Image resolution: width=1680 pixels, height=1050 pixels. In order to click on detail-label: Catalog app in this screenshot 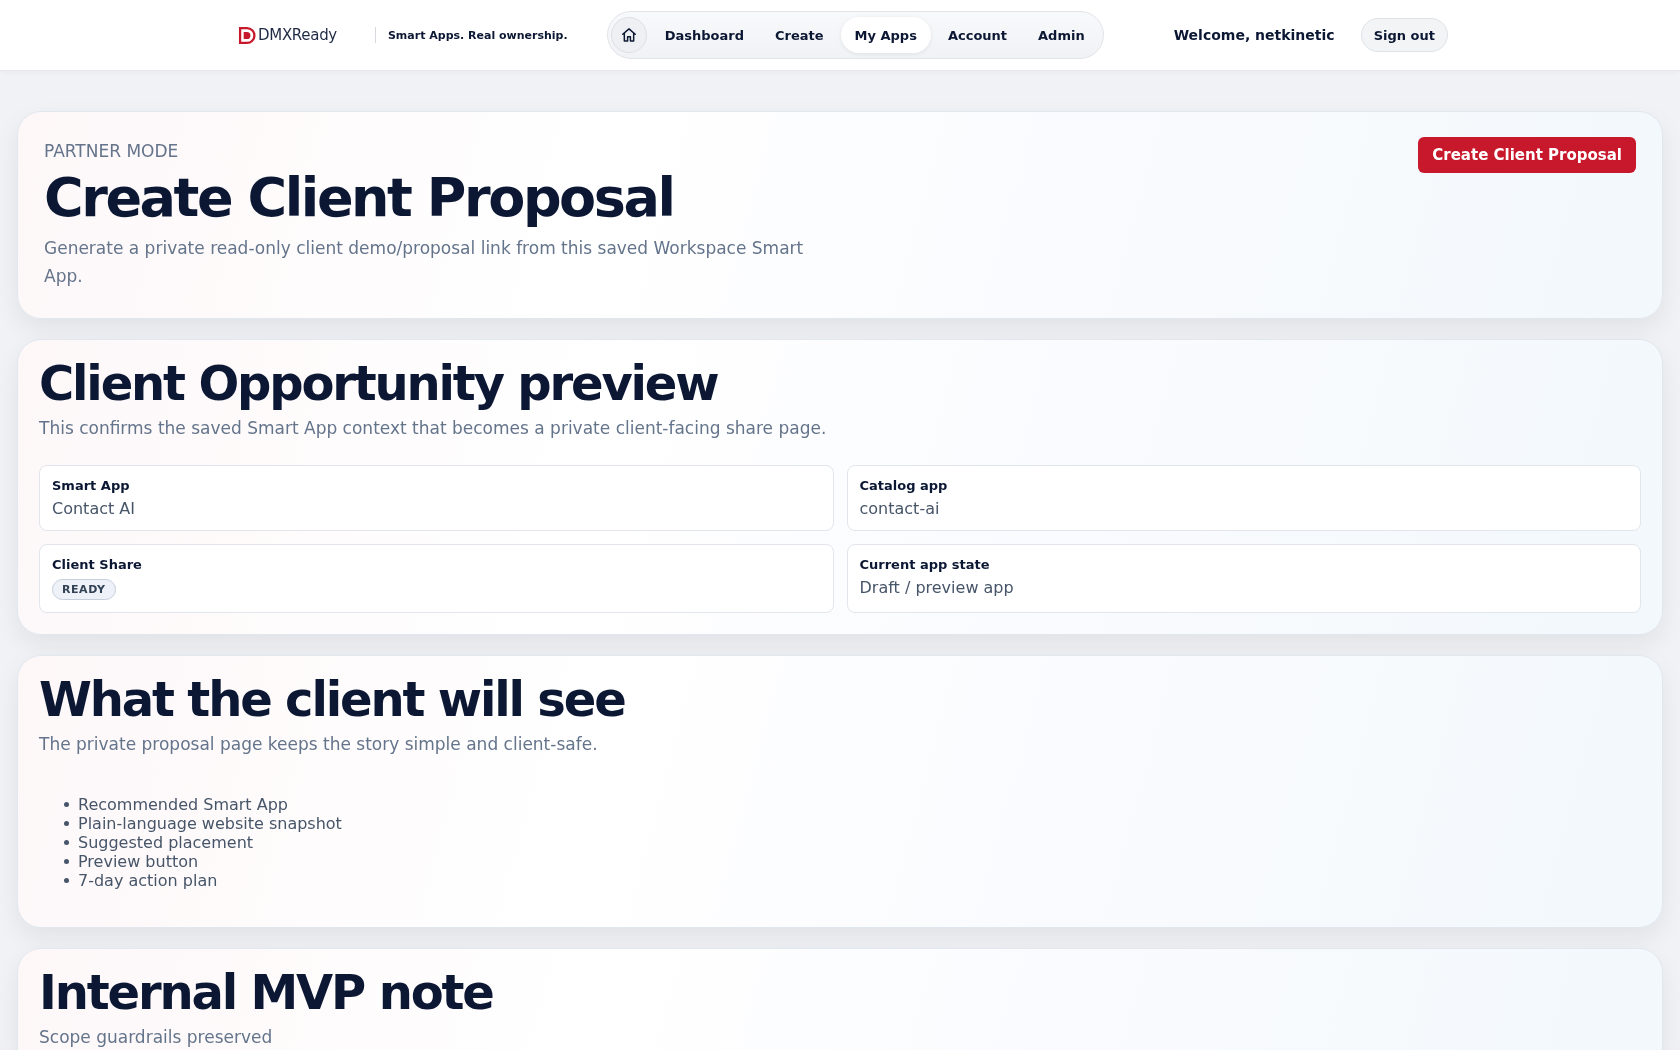, I will do `click(904, 486)`.